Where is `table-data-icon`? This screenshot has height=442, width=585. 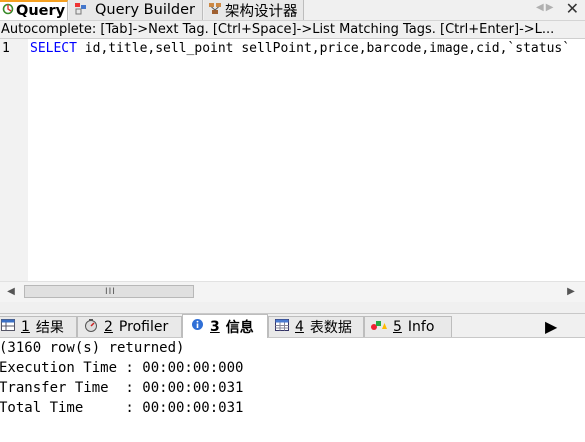 table-data-icon is located at coordinates (282, 327).